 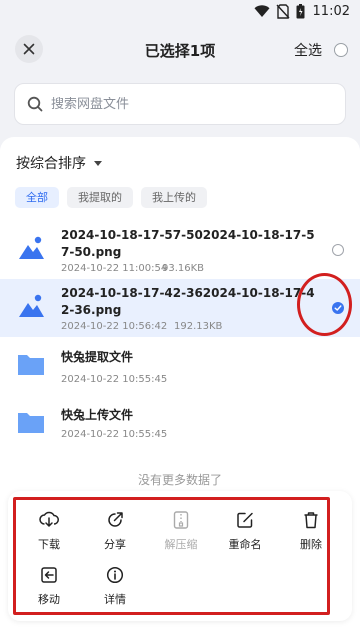 I want to click on select-radio, so click(x=338, y=250).